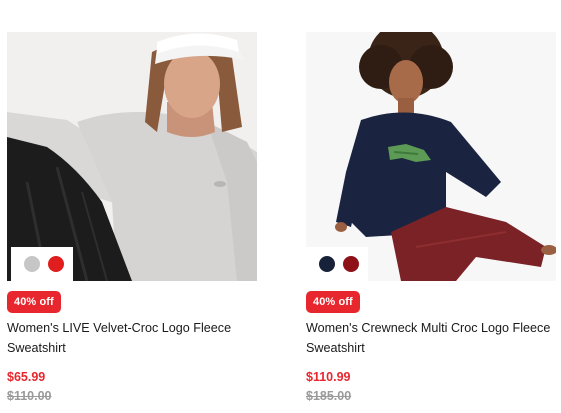 This screenshot has height=413, width=561. Describe the element at coordinates (29, 396) in the screenshot. I see `original-price: $110.00` at that location.